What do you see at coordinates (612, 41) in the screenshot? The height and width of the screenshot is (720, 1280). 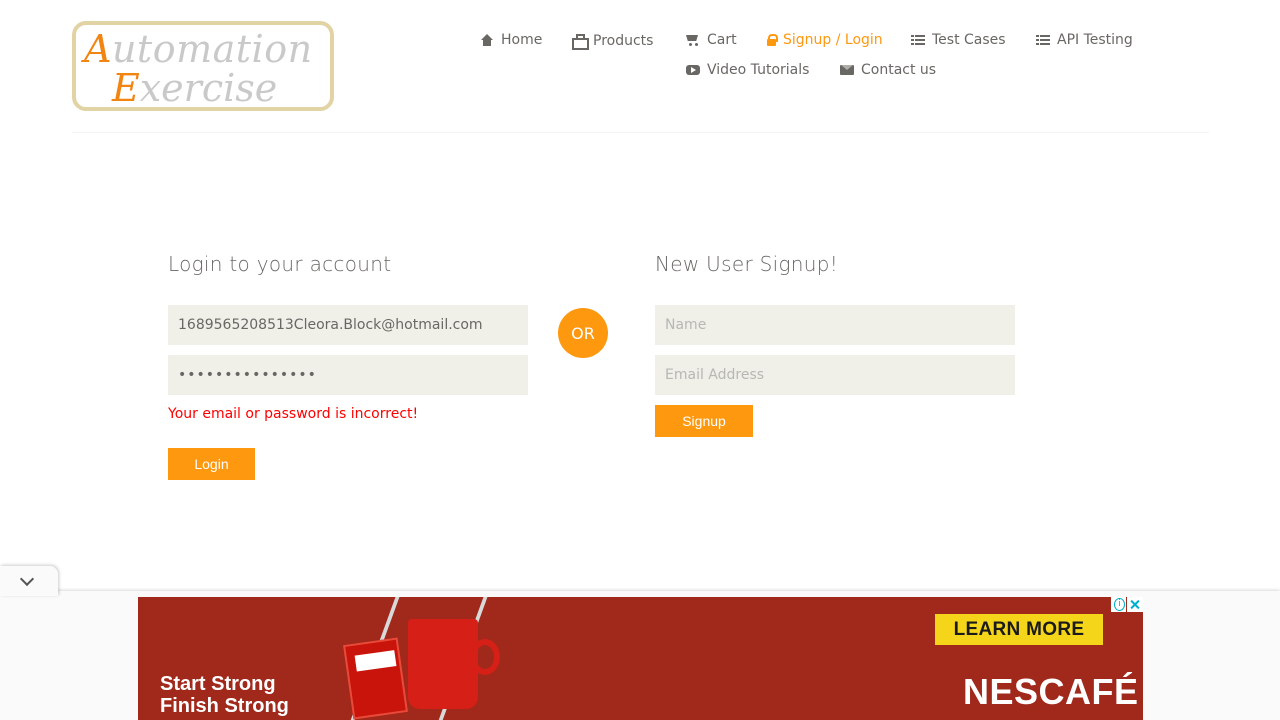 I see `nav-products: Products` at bounding box center [612, 41].